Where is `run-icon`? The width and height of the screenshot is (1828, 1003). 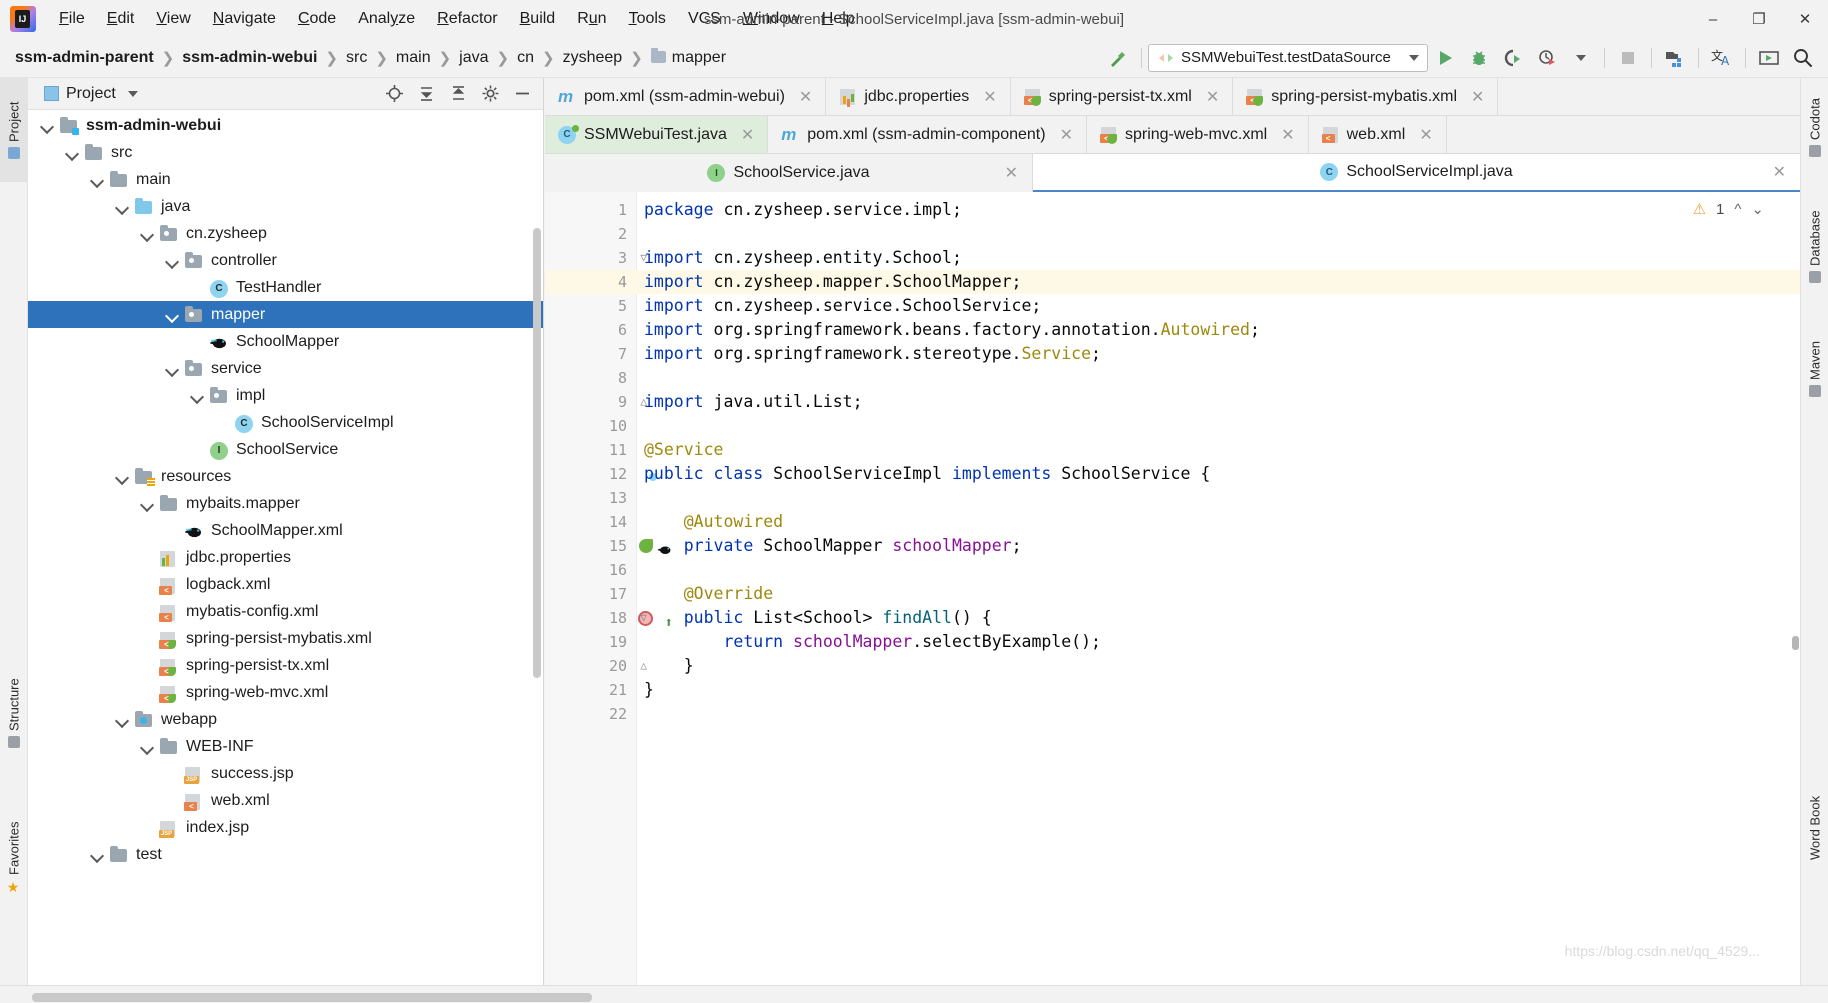 run-icon is located at coordinates (1445, 58).